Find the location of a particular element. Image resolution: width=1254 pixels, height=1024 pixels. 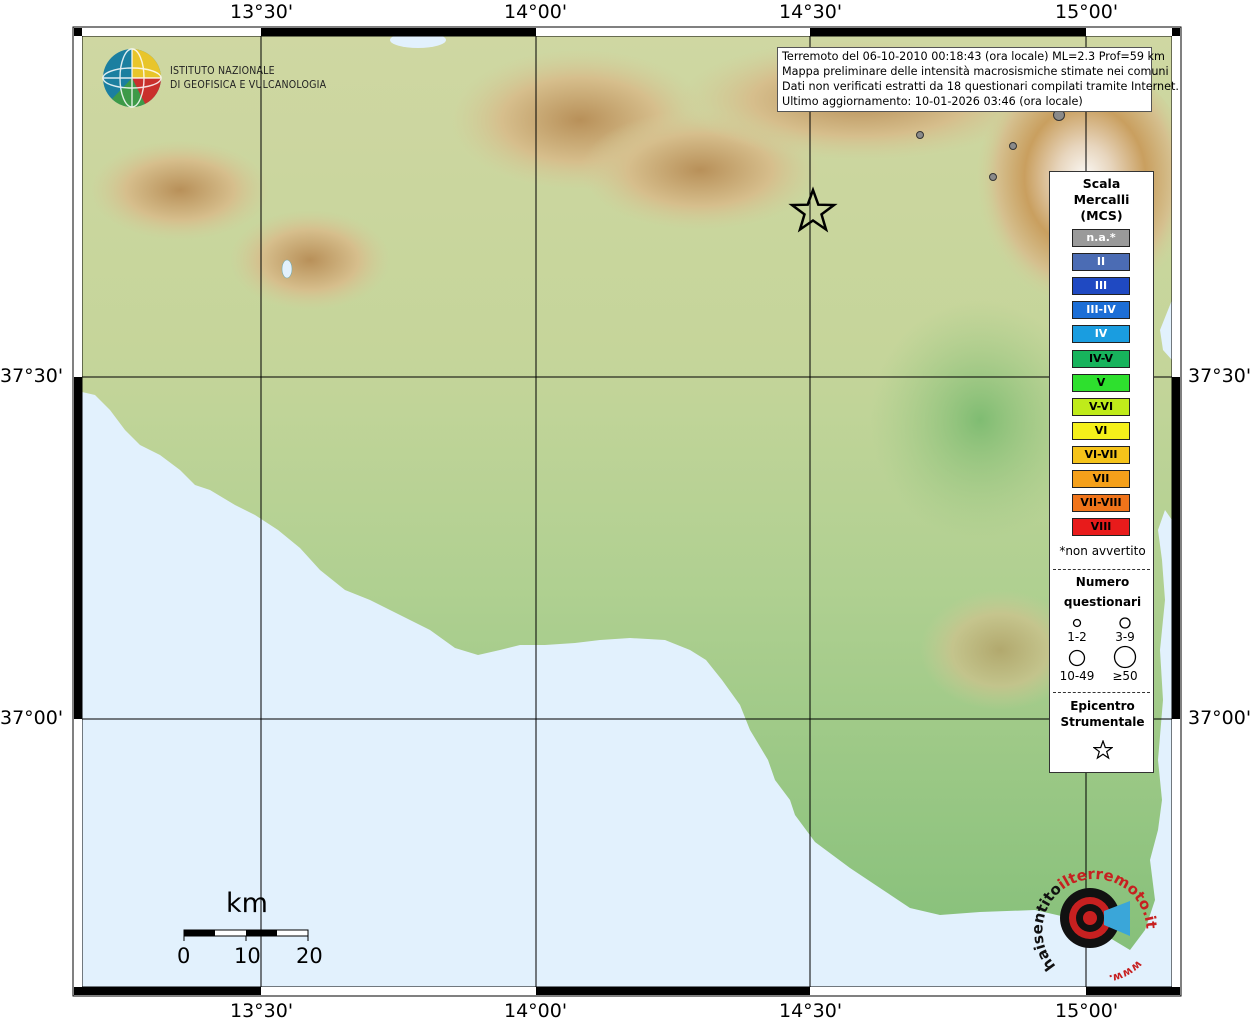

epicenter-title-1: Epicentro is located at coordinates (1102, 706).